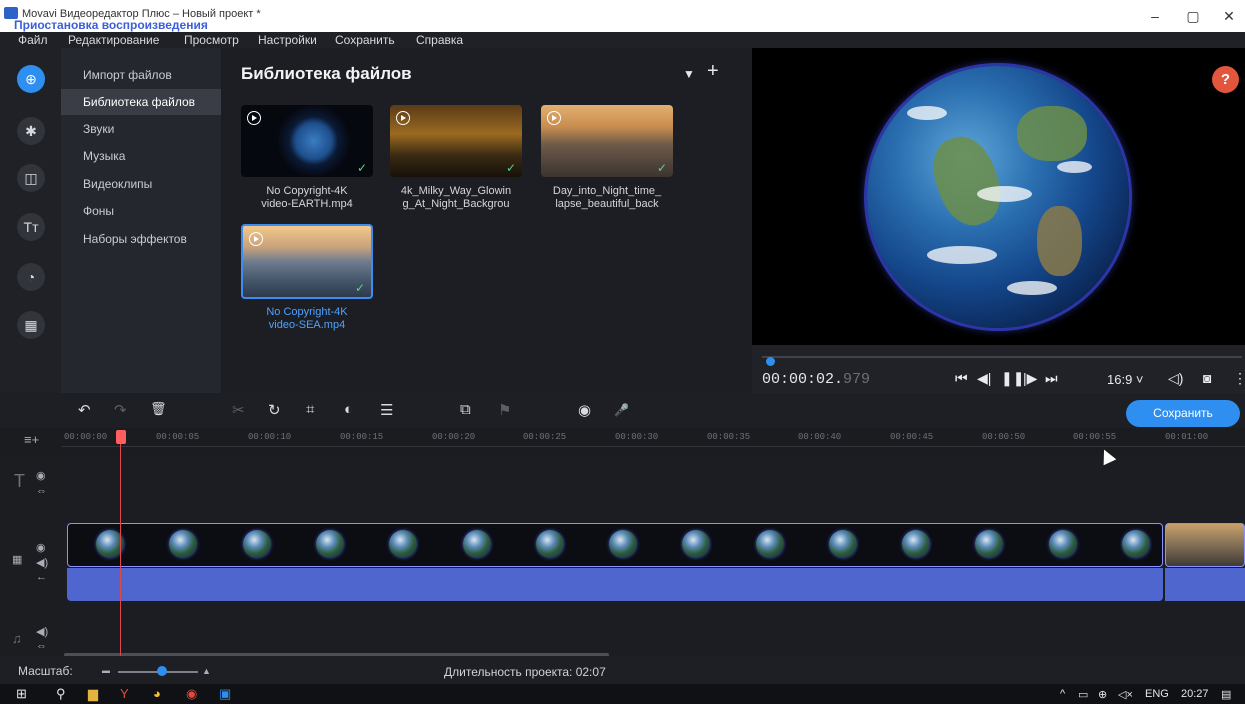 This screenshot has height=704, width=1245. Describe the element at coordinates (1157, 694) in the screenshot. I see `keyboard-language: ENG` at that location.